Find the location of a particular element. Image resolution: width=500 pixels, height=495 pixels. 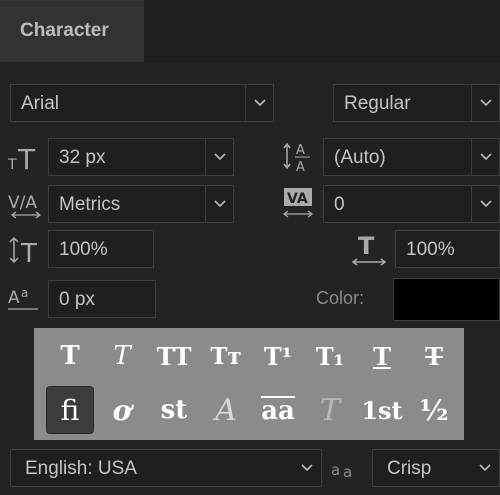

standard-ligatures-button: fi is located at coordinates (70, 410).